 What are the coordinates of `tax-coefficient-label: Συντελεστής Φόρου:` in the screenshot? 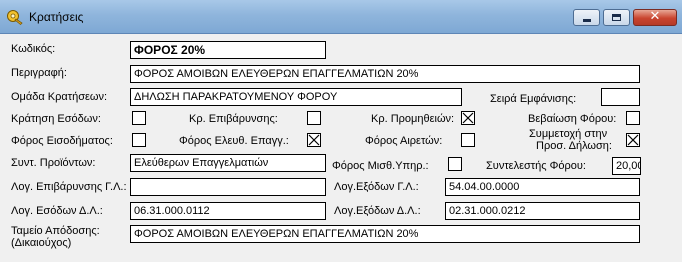 It's located at (536, 166).